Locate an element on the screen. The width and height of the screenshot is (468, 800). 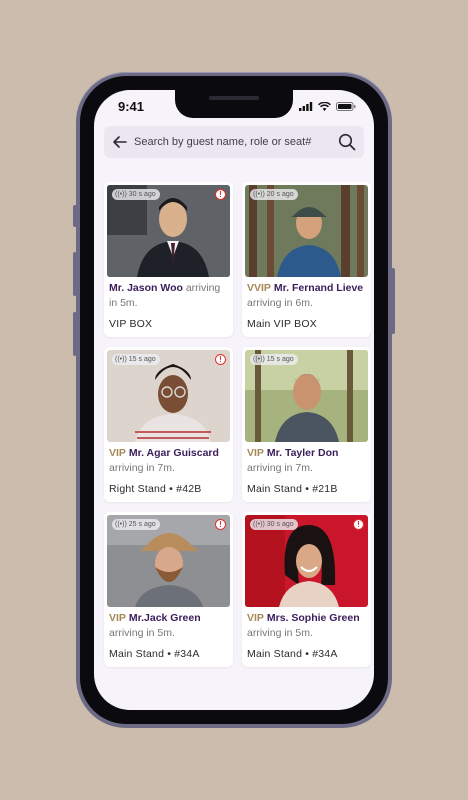
back-arrow-icon is located at coordinates (120, 142).